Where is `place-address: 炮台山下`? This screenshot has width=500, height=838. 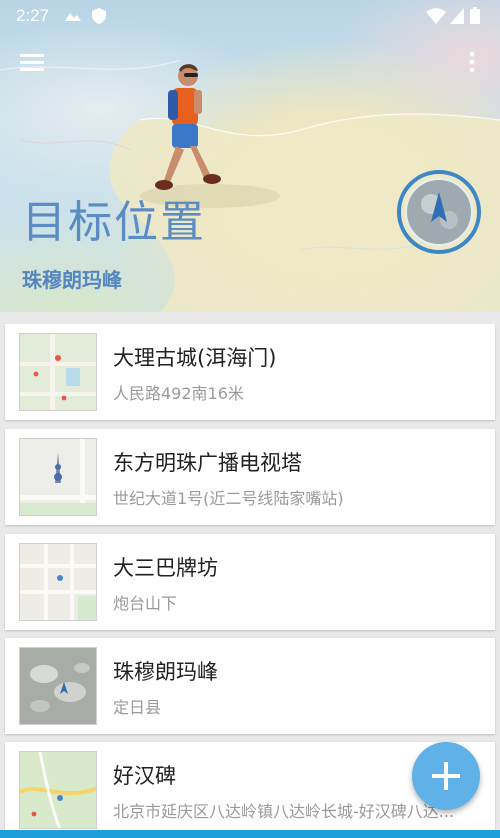
place-address: 炮台山下 is located at coordinates (145, 603).